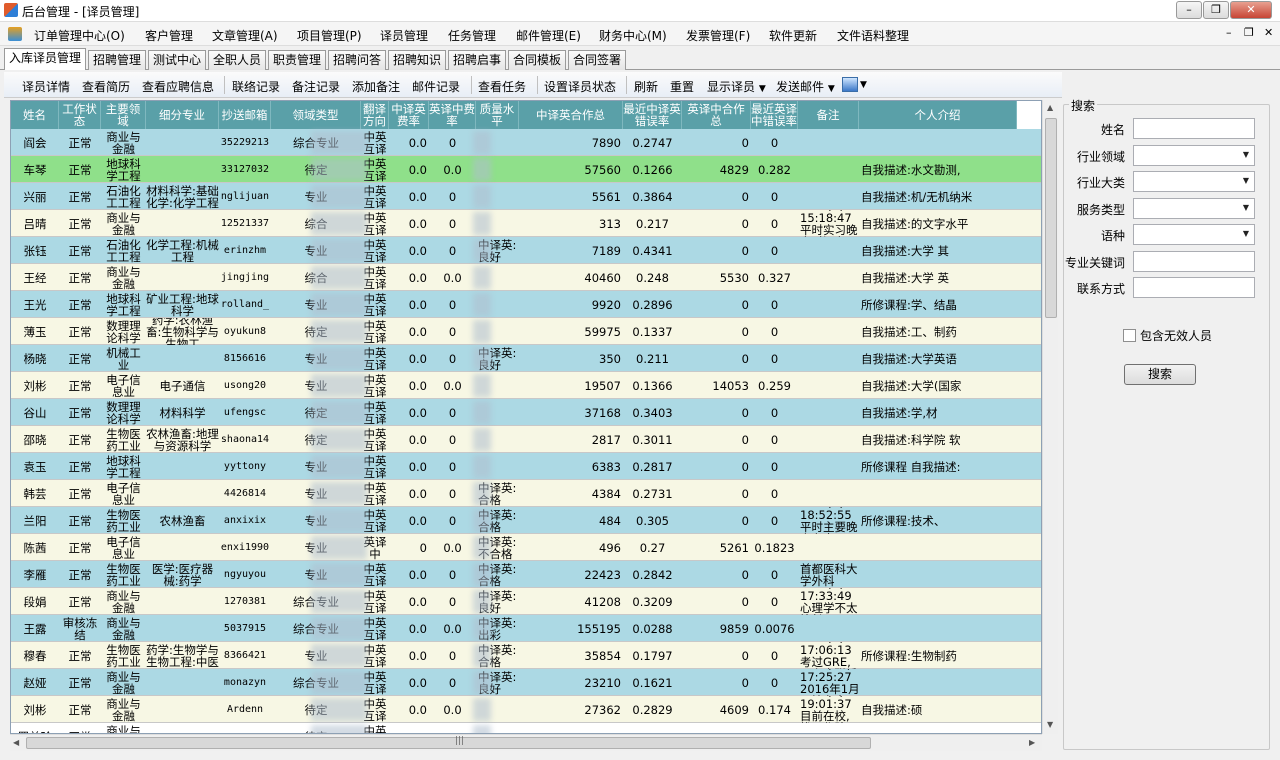  What do you see at coordinates (1268, 32) in the screenshot?
I see `mdi-close-icon: ✕` at bounding box center [1268, 32].